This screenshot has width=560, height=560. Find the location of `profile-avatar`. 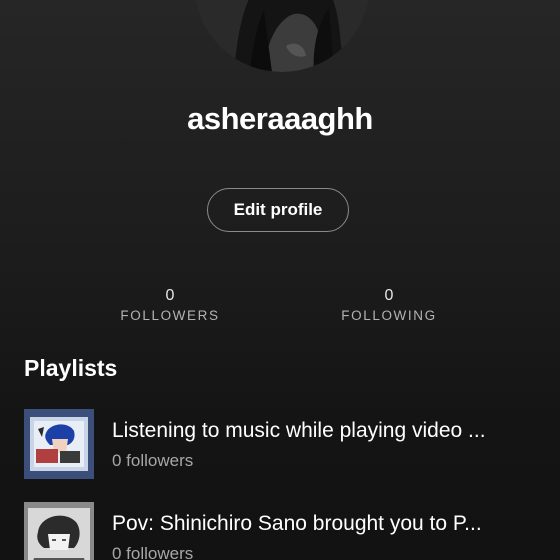

profile-avatar is located at coordinates (282, 36).